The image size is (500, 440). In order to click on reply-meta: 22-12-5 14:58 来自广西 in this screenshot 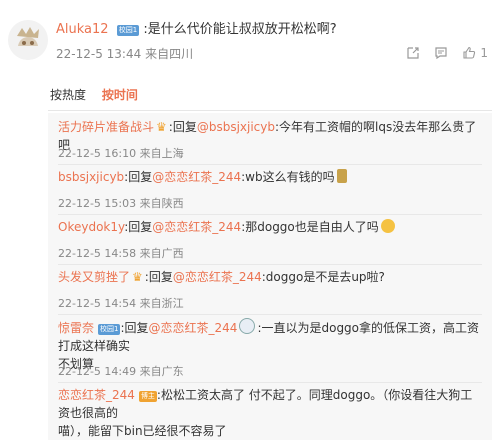, I will do `click(121, 253)`.